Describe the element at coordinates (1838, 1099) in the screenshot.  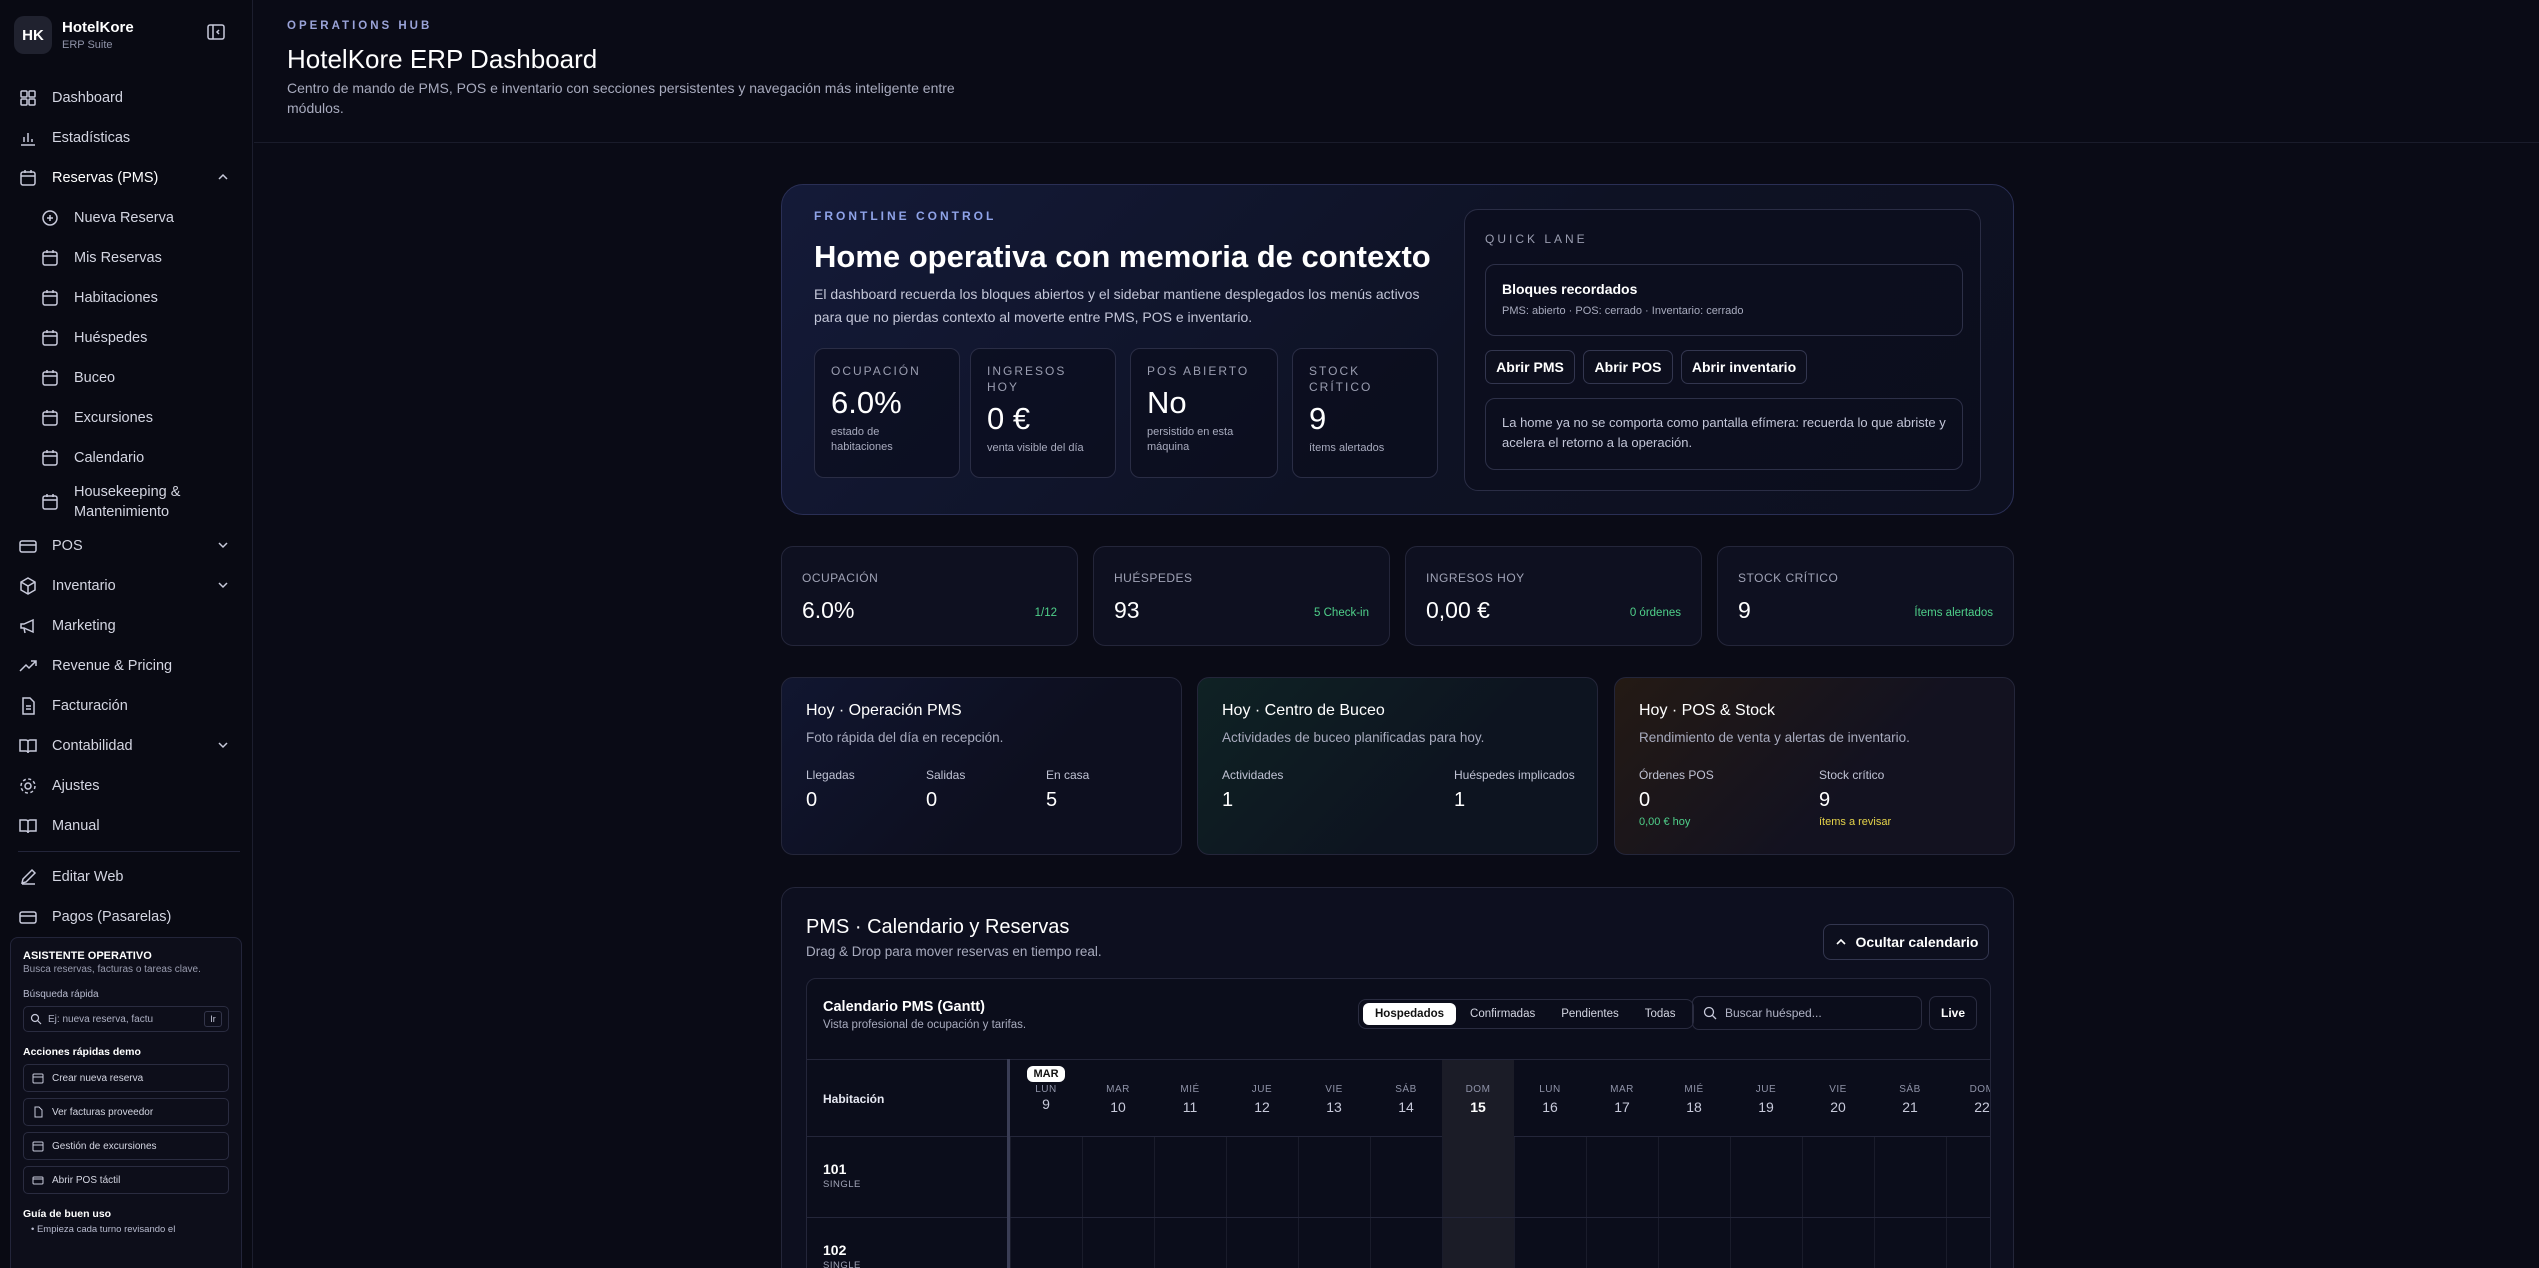
I see `calendar-day-header: VIE 20` at that location.